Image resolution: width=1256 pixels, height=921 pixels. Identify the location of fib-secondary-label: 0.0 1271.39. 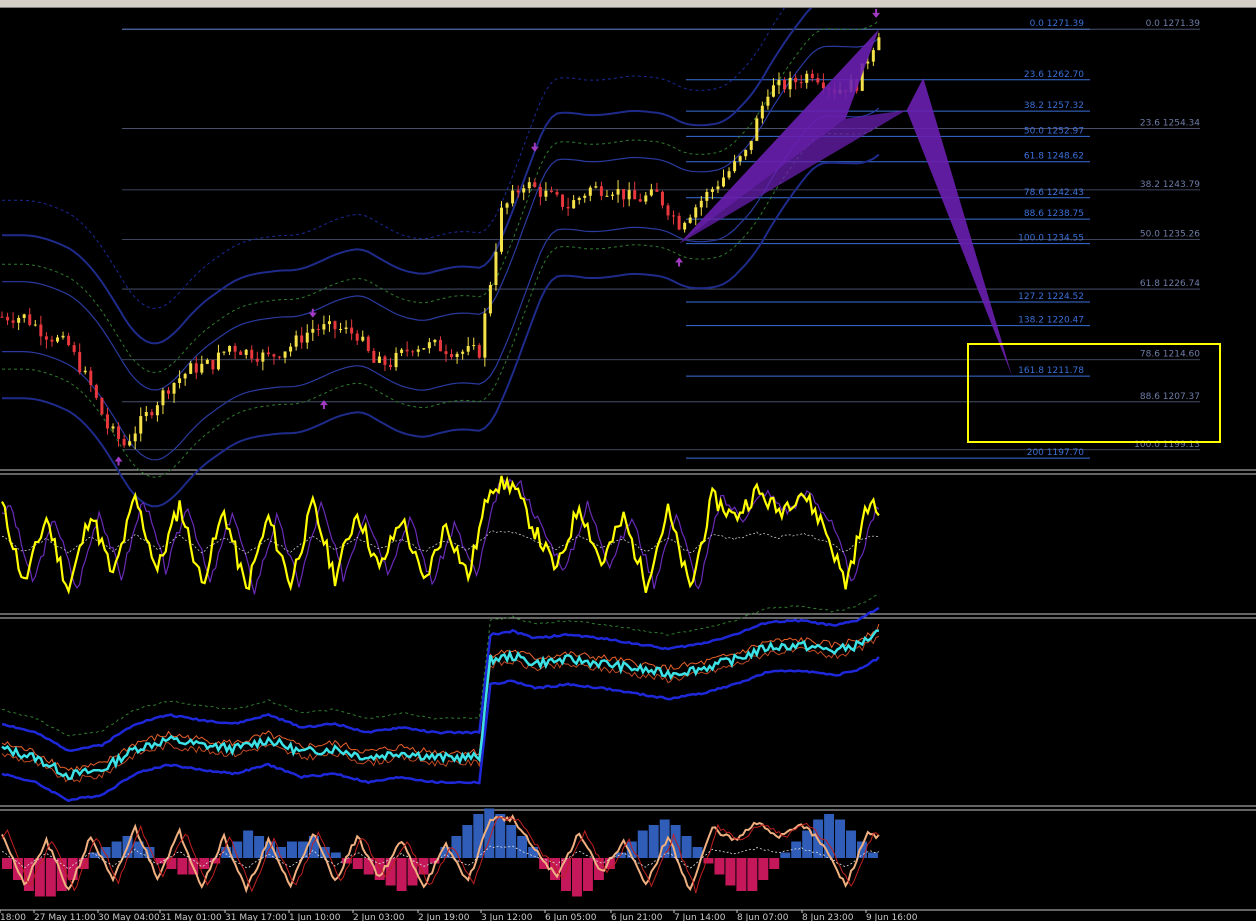
(1173, 24).